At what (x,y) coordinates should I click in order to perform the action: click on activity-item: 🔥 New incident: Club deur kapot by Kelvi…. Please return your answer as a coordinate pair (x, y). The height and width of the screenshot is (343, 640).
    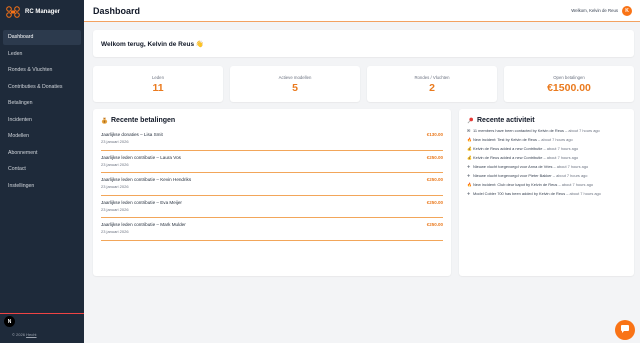
    Looking at the image, I should click on (546, 184).